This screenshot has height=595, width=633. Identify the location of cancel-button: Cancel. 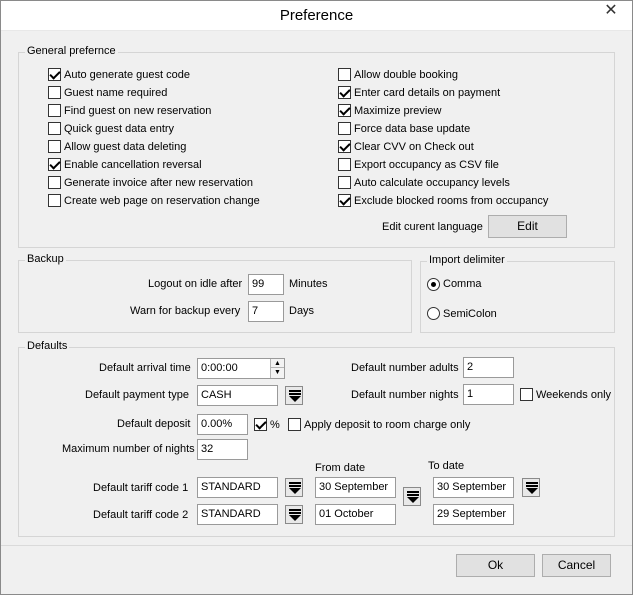
(576, 565).